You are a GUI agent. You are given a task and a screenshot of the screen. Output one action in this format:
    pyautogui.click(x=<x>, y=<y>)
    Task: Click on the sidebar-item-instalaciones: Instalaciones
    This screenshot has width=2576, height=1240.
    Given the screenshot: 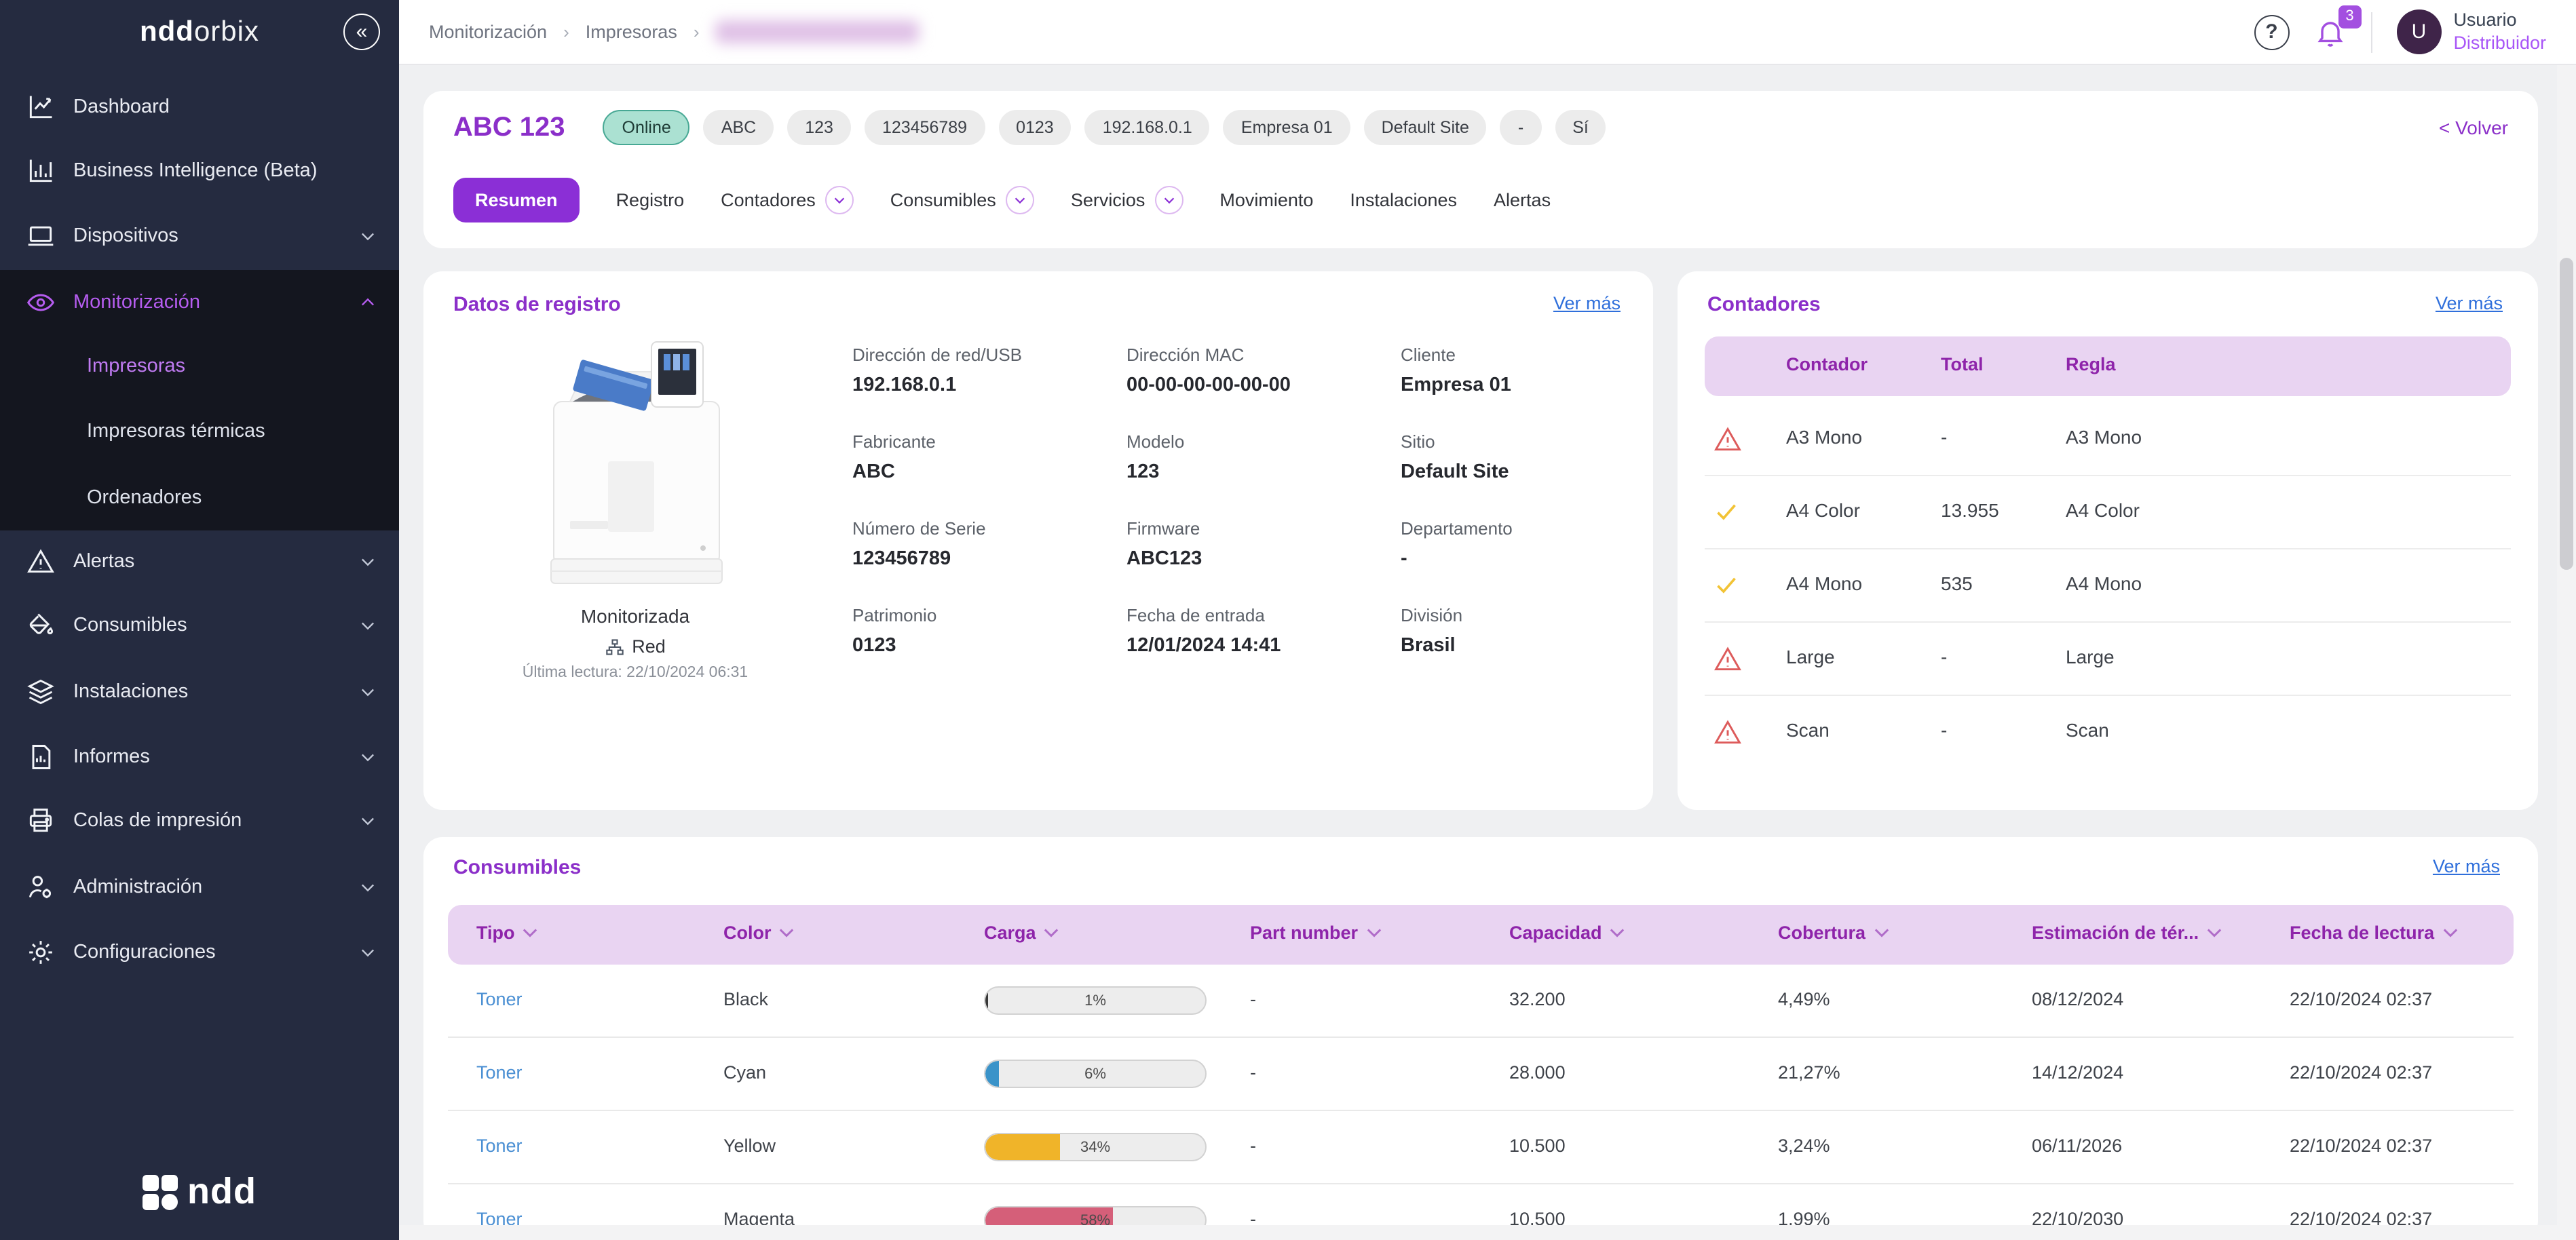 What is the action you would take?
    pyautogui.click(x=200, y=691)
    